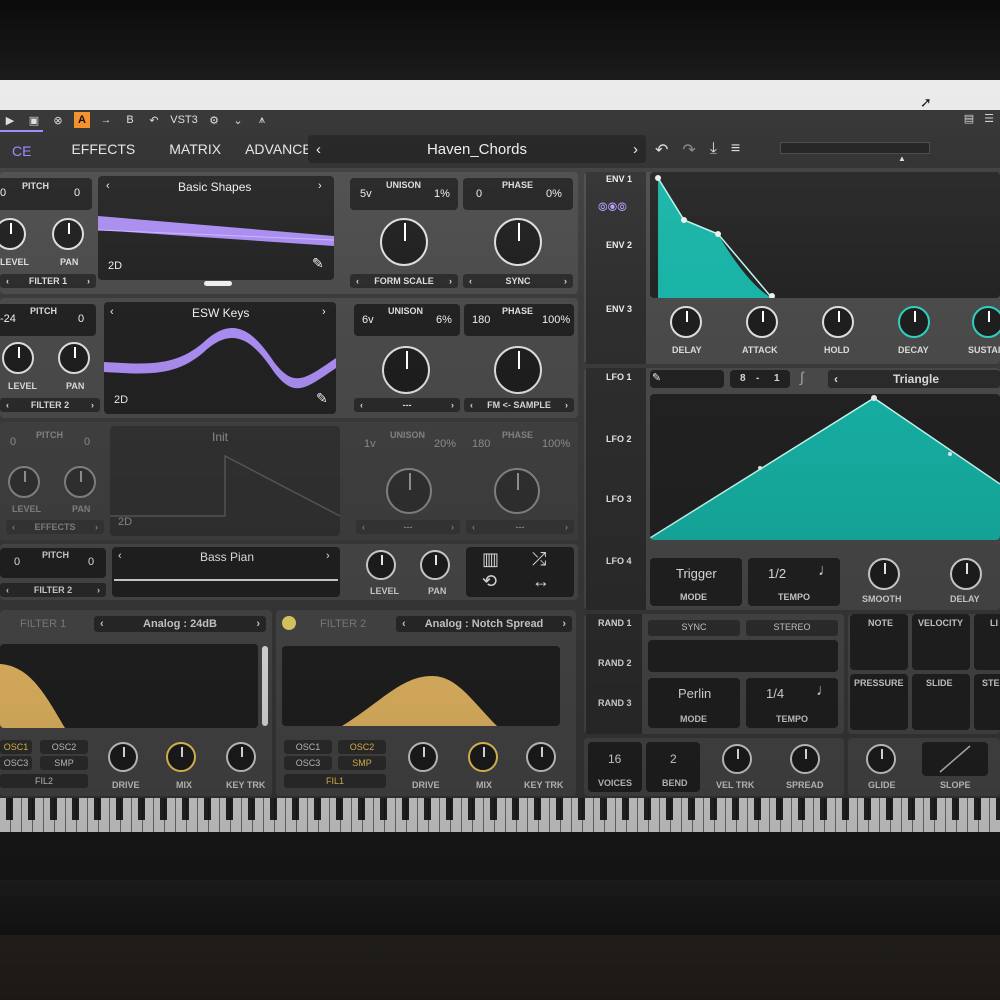 Image resolution: width=1000 pixels, height=1000 pixels. Describe the element at coordinates (914, 322) in the screenshot. I see `env-decay-knob` at that location.